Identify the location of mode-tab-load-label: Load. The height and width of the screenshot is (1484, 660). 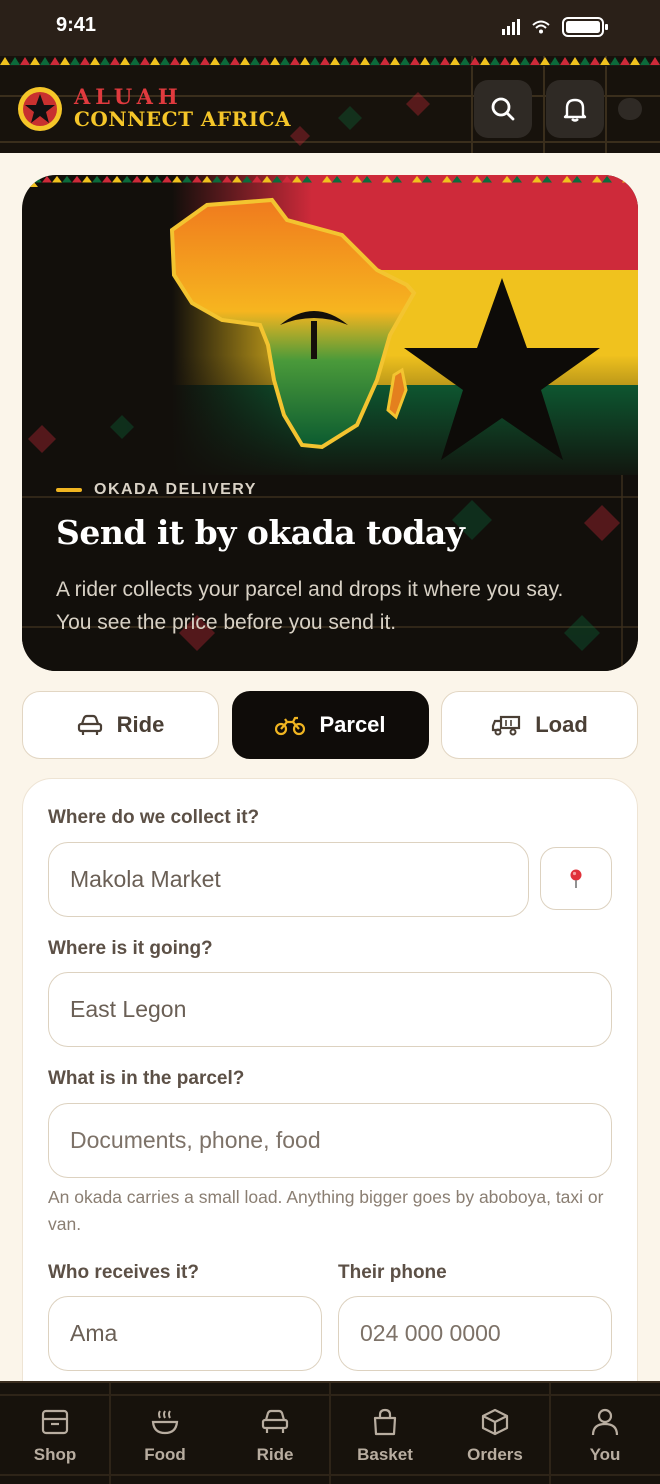
(561, 724).